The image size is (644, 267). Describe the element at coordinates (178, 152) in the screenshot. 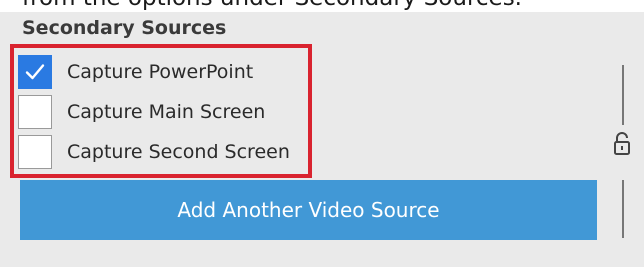

I see `option-label: Capture Second Screen` at that location.